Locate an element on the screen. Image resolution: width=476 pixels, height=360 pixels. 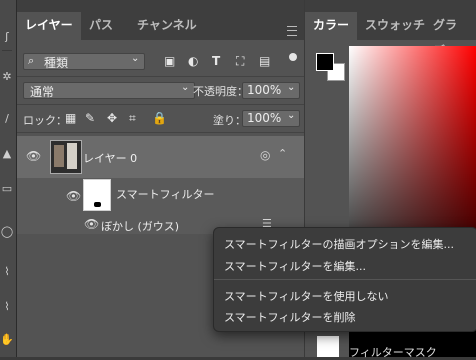
adjustment-layer-filter-icon: ◐ is located at coordinates (193, 61).